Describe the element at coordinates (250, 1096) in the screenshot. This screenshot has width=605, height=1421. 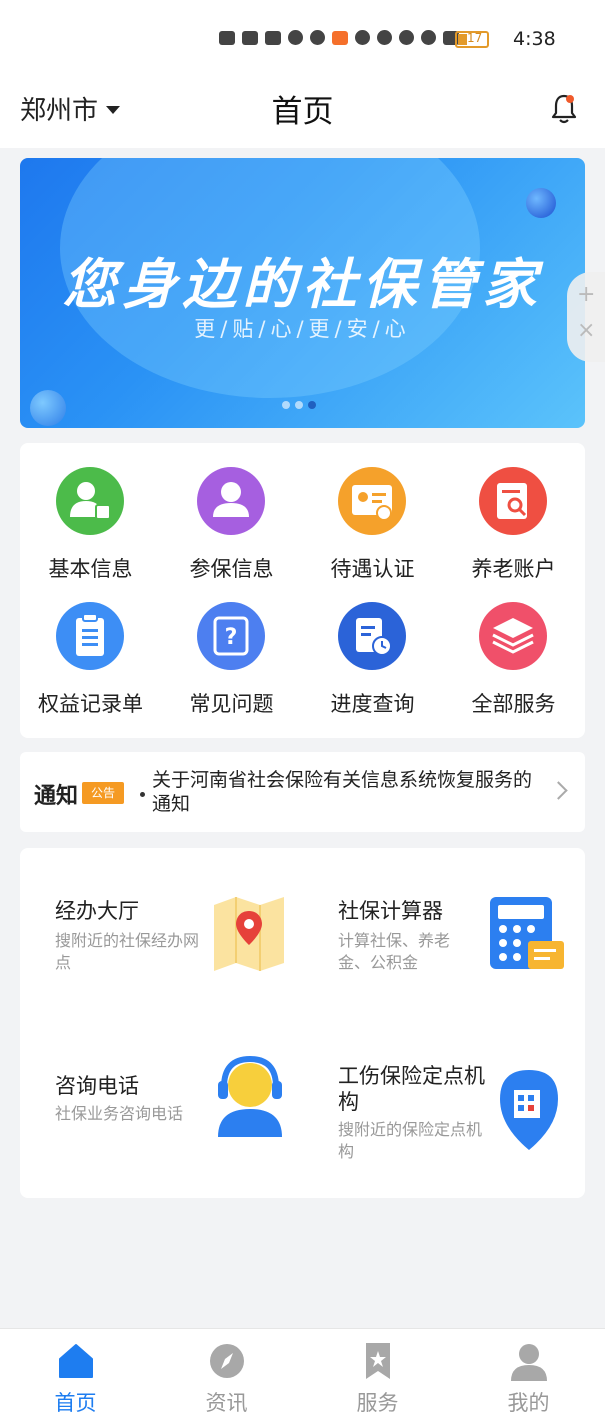
I see `headset-agent-icon` at that location.